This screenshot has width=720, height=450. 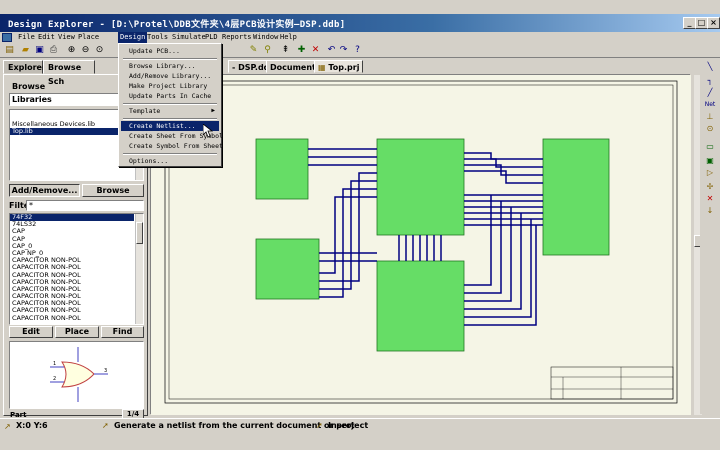 I want to click on help-icon: ?, so click(x=357, y=50).